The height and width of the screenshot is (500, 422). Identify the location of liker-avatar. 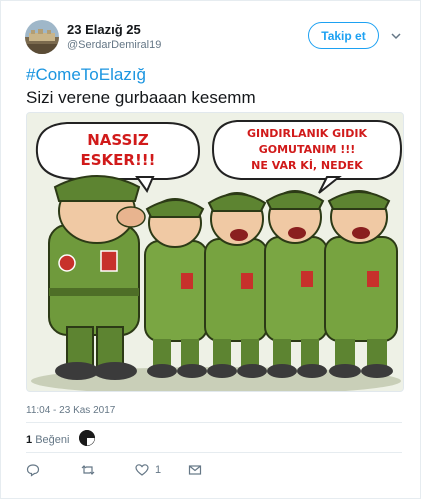
(87, 438).